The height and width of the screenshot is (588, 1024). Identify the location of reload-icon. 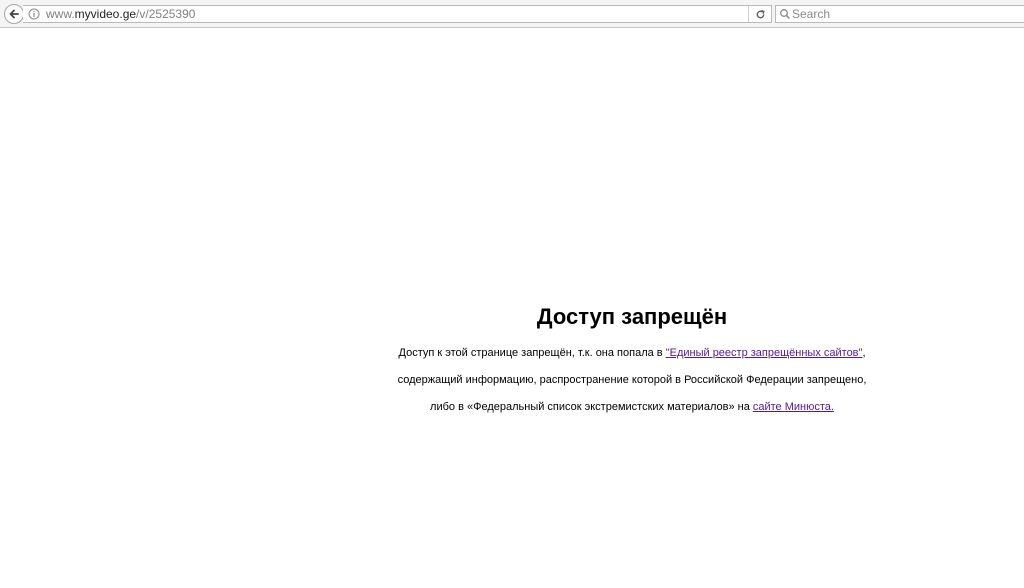
(760, 13).